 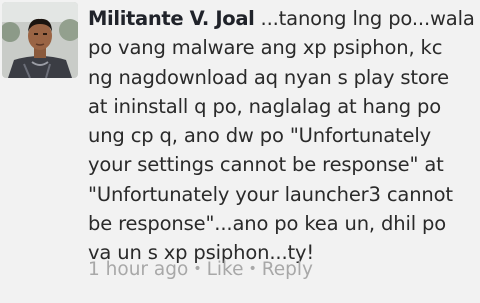 I want to click on comment-text: ...tanong lng po...wala, so click(x=364, y=18).